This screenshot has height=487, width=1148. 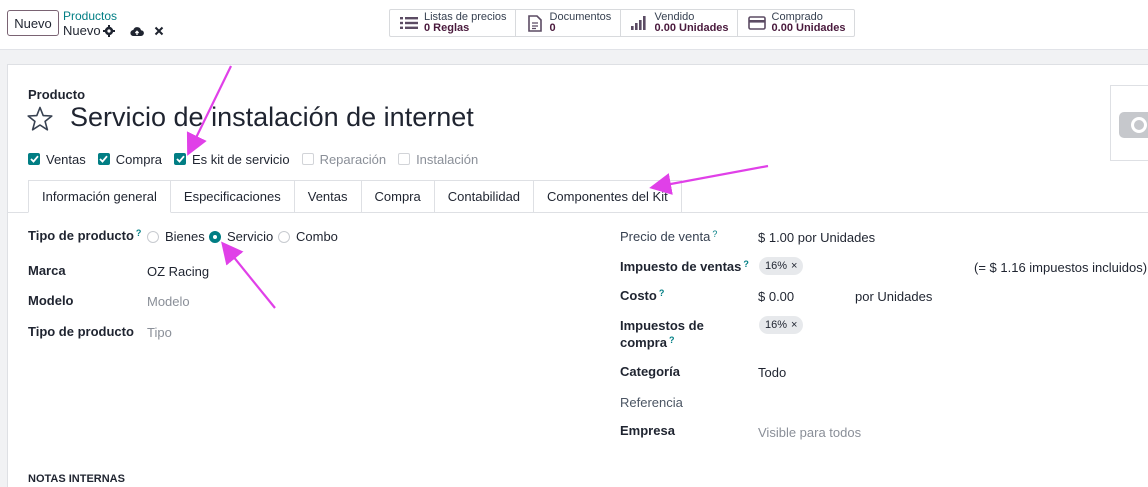 What do you see at coordinates (272, 117) in the screenshot?
I see `product-name-input: Servicio de instalación de internet` at bounding box center [272, 117].